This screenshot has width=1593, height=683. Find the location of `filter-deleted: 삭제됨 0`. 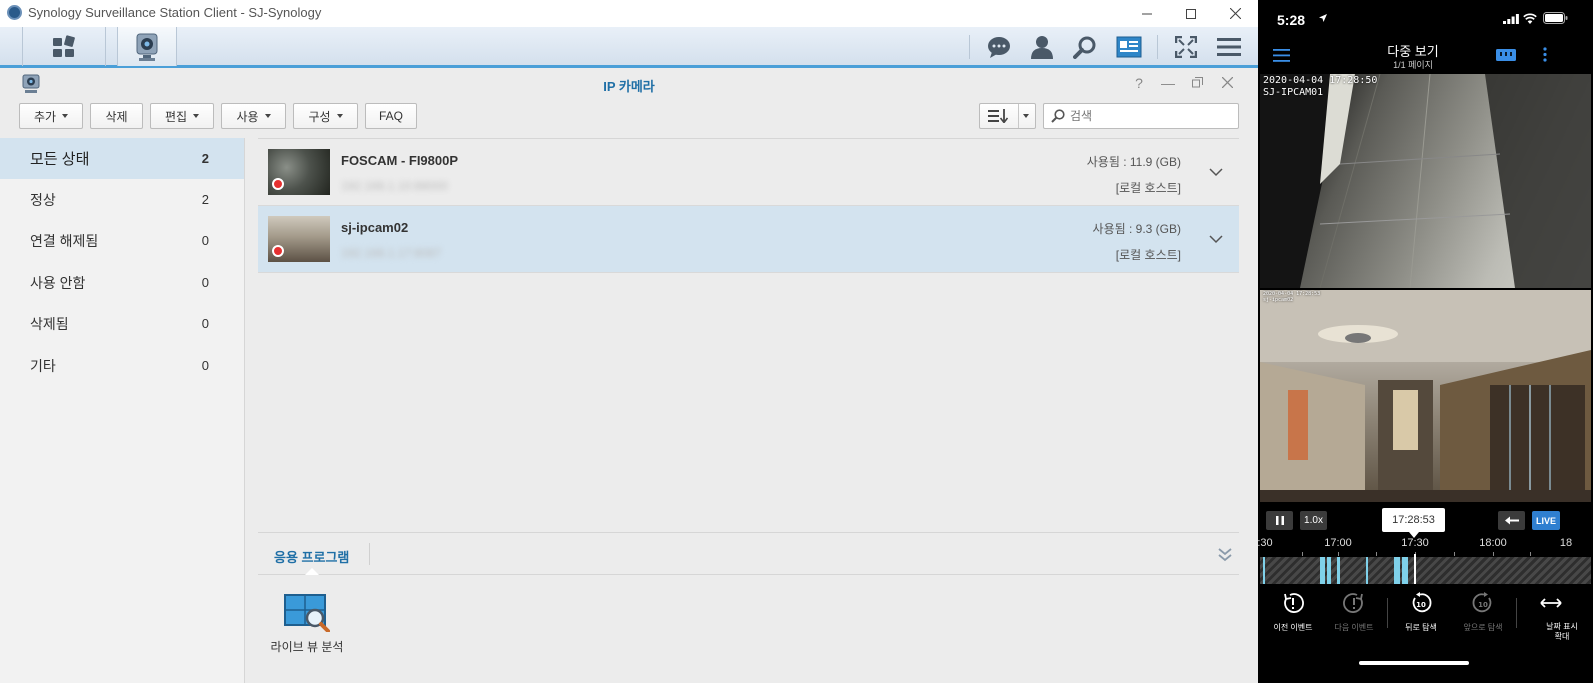

filter-deleted: 삭제됨 0 is located at coordinates (122, 323).